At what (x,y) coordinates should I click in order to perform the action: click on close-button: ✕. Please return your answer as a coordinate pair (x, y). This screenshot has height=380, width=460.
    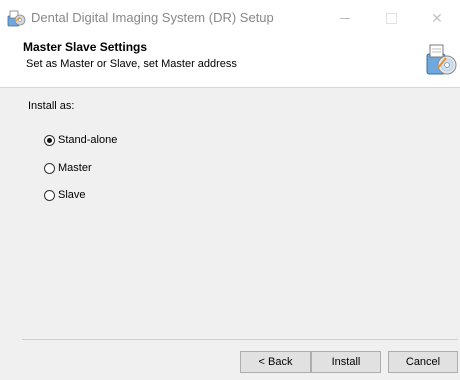
    Looking at the image, I should click on (437, 18).